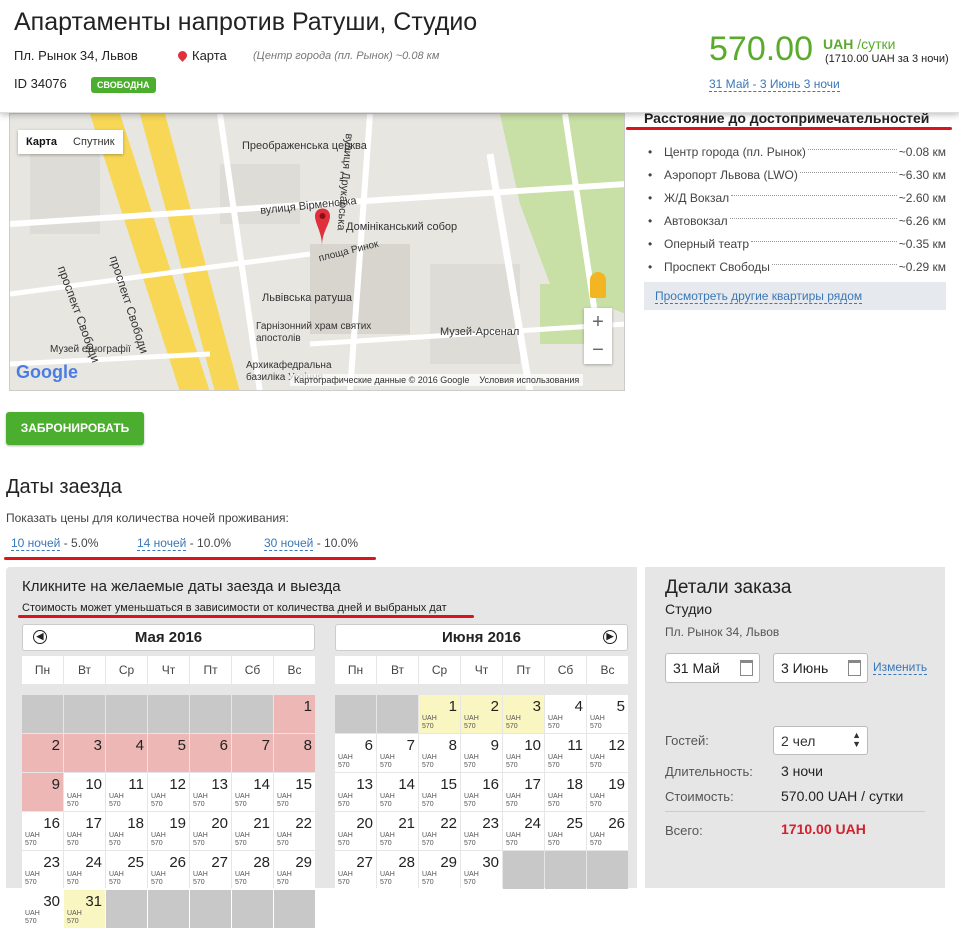 This screenshot has width=959, height=928. Describe the element at coordinates (610, 637) in the screenshot. I see `next-month-icon: ▶` at that location.